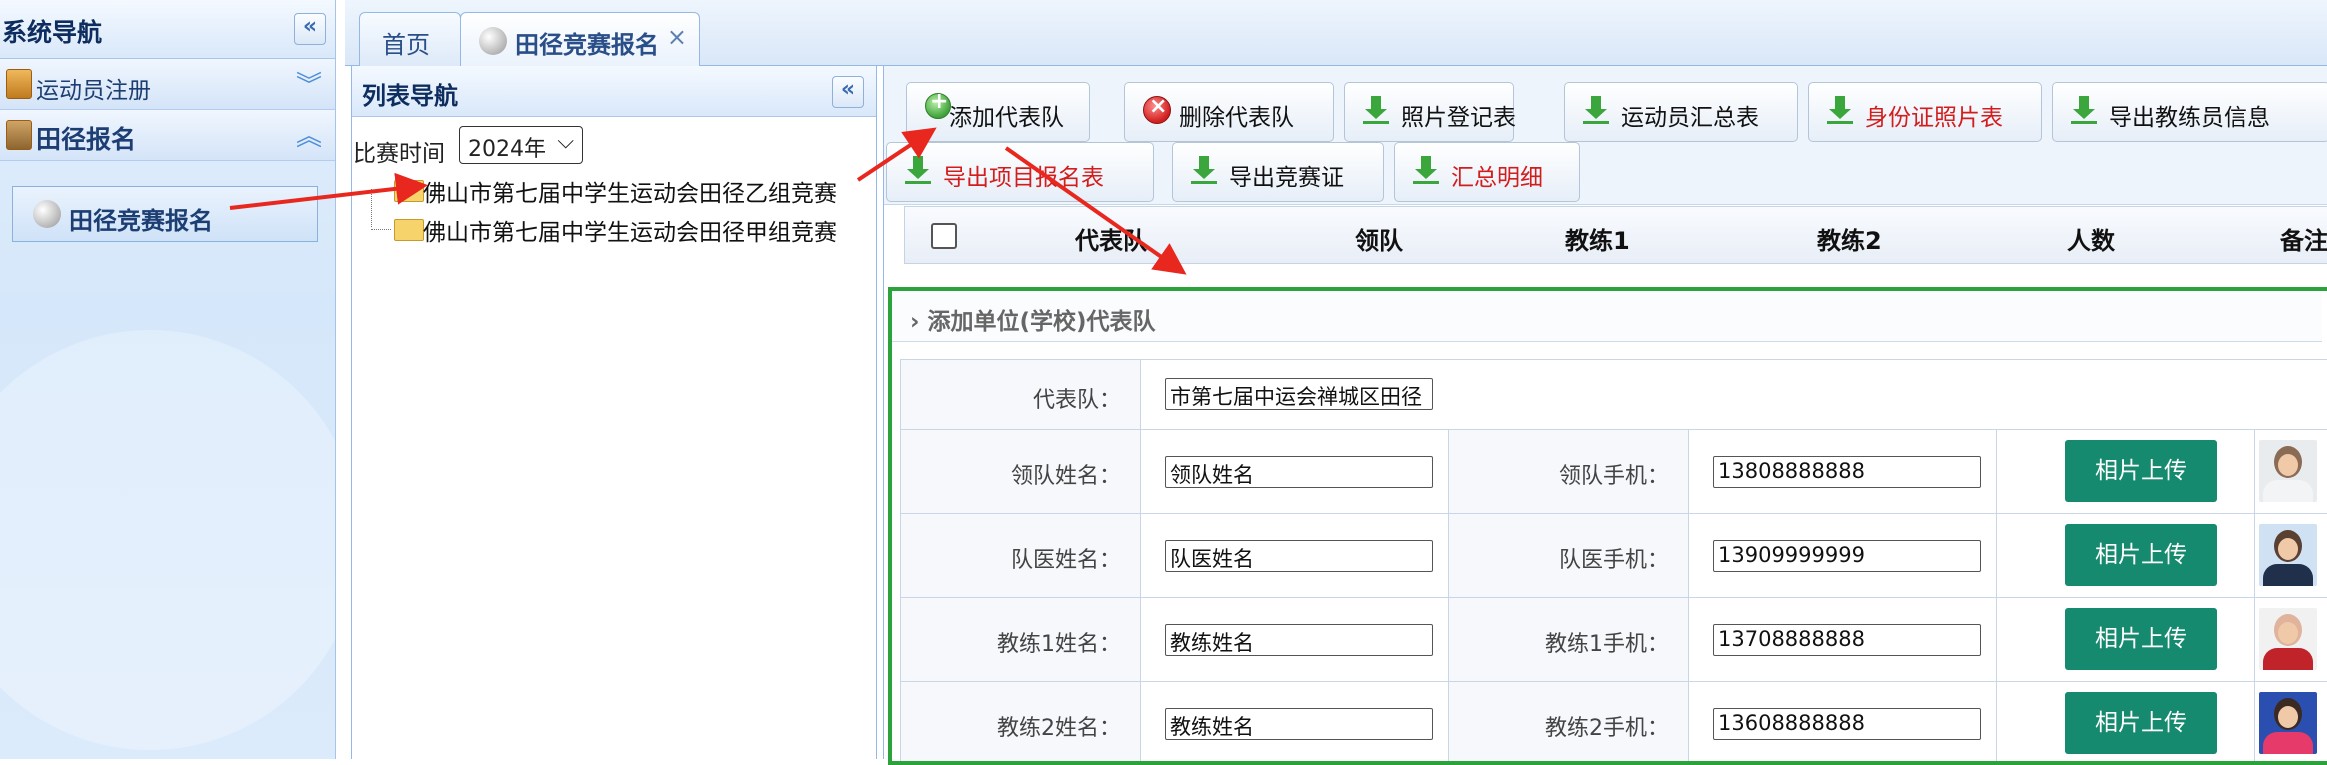  I want to click on name-label-cell: 领队姓名：, so click(1020, 472).